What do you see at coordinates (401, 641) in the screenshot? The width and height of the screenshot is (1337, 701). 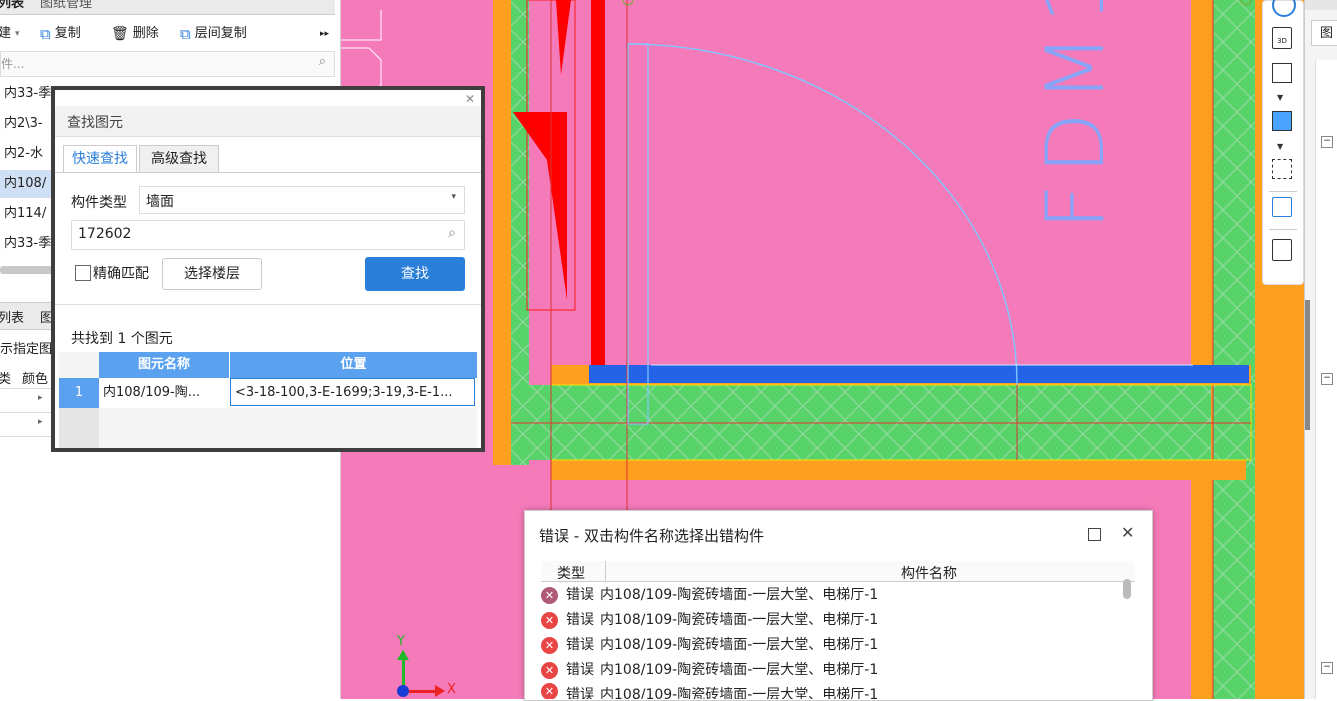 I see `y-axis-label: Y` at bounding box center [401, 641].